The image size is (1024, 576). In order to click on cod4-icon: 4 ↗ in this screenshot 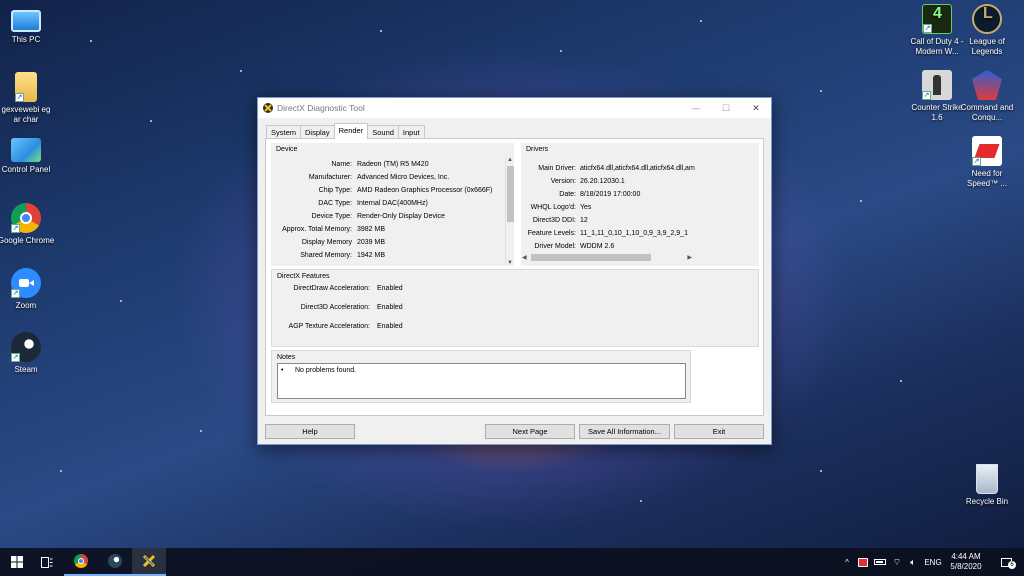, I will do `click(937, 19)`.